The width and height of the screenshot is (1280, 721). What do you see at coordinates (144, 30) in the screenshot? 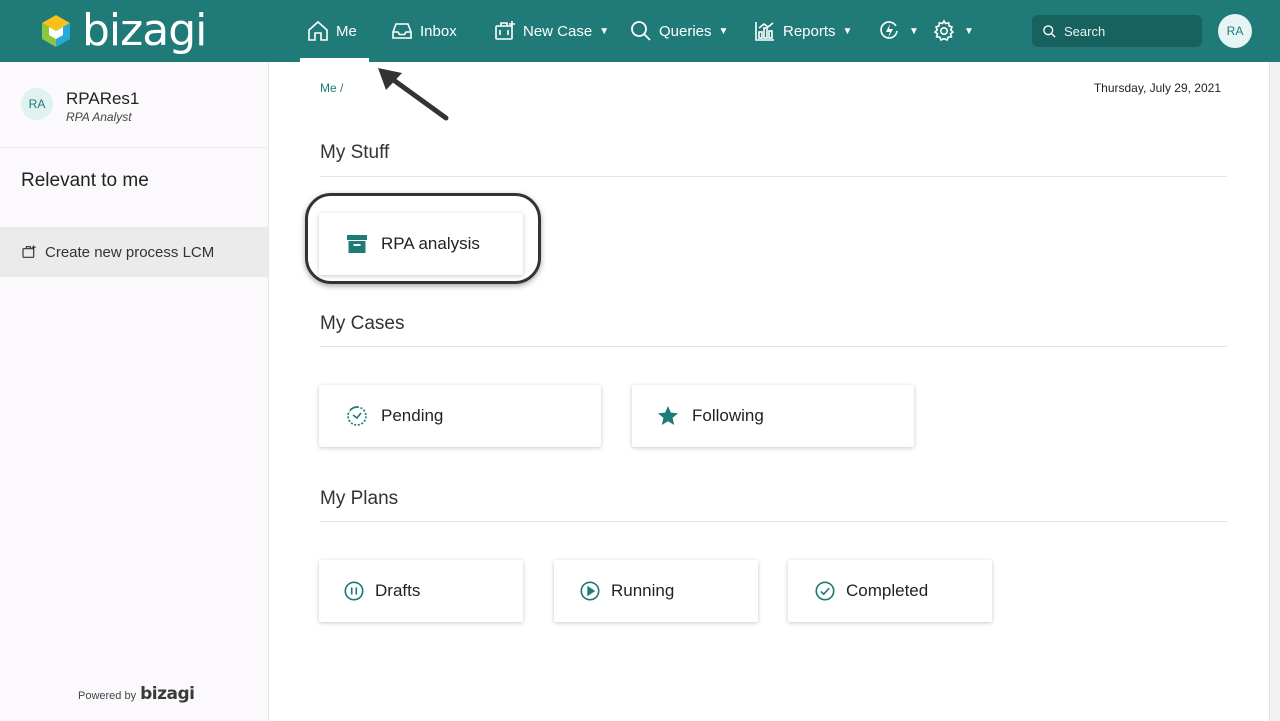
I see `logo-text: bizagi` at bounding box center [144, 30].